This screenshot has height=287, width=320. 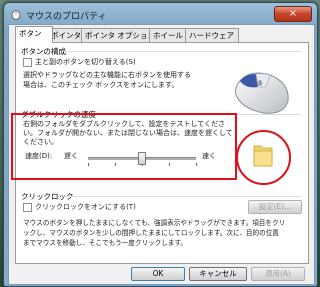 What do you see at coordinates (293, 14) in the screenshot?
I see `close-button: ×` at bounding box center [293, 14].